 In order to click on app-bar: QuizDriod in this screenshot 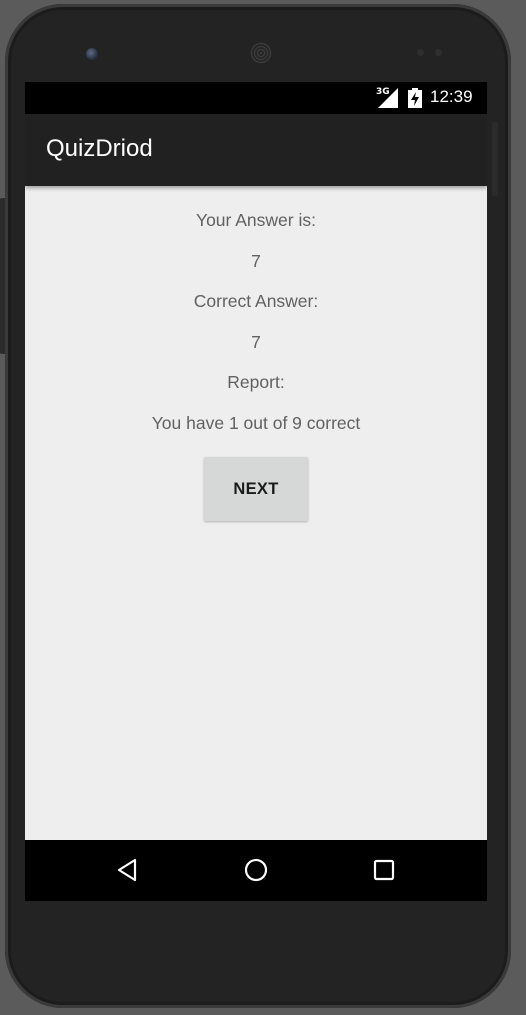, I will do `click(256, 150)`.